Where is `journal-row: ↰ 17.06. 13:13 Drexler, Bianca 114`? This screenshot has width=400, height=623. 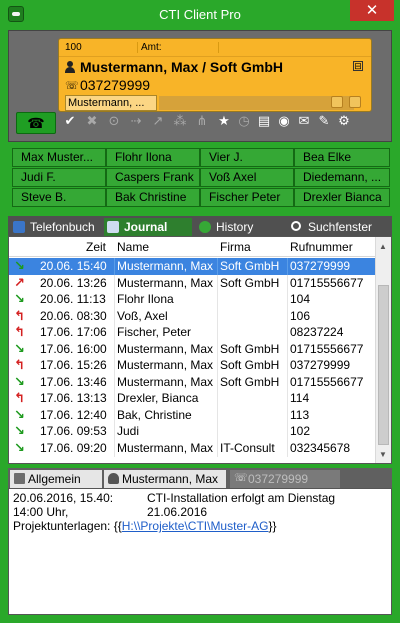 journal-row: ↰ 17.06. 13:13 Drexler, Bianca 114 is located at coordinates (192, 398).